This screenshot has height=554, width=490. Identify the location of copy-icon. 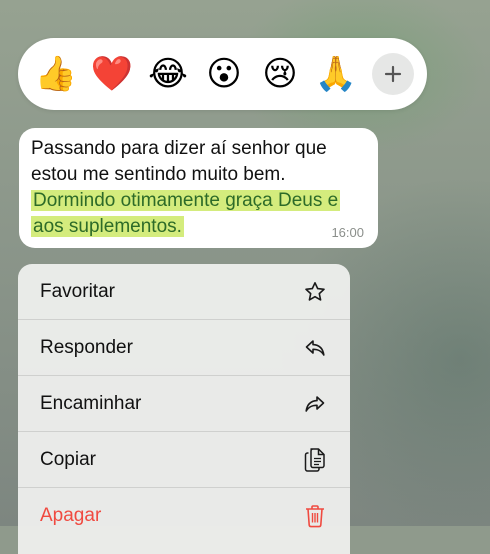
(315, 460).